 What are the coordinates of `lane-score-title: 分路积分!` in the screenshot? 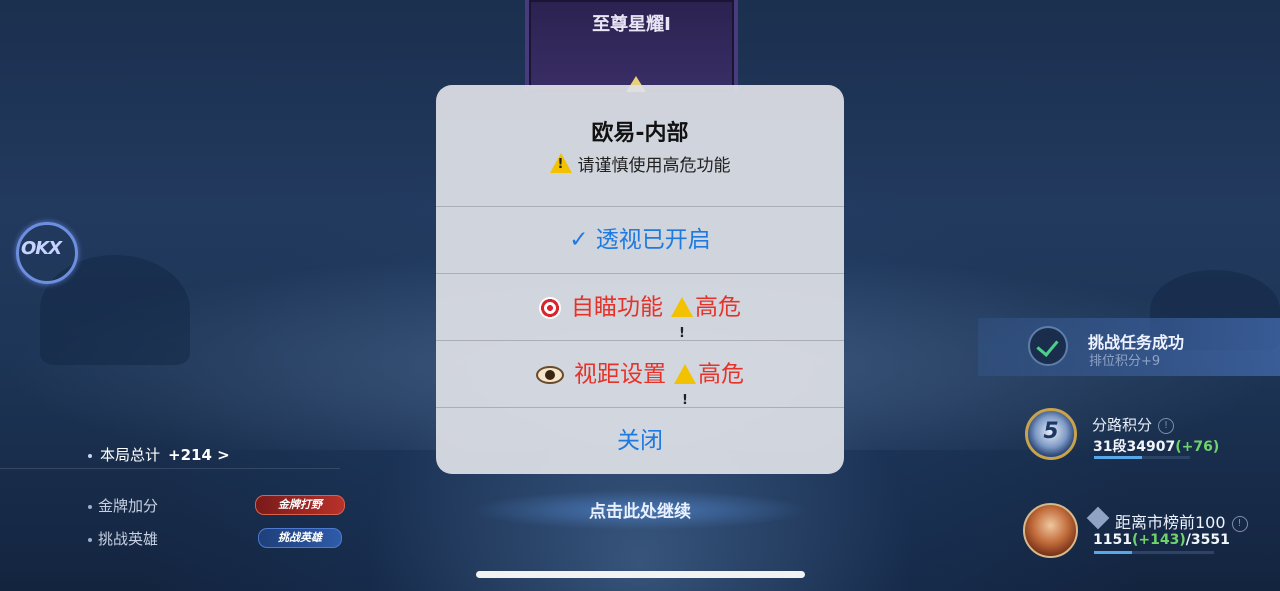 It's located at (1133, 424).